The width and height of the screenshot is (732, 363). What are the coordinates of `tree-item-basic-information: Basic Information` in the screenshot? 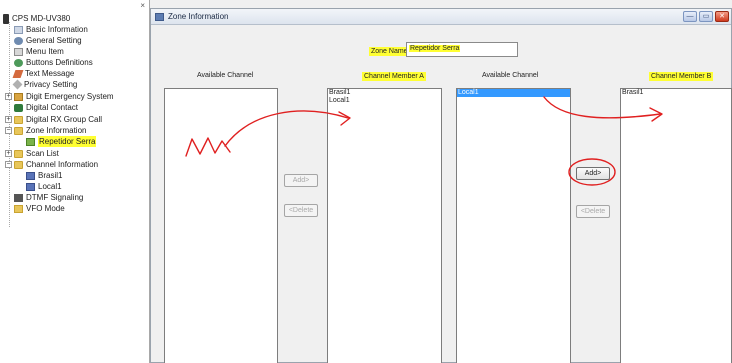 It's located at (51, 29).